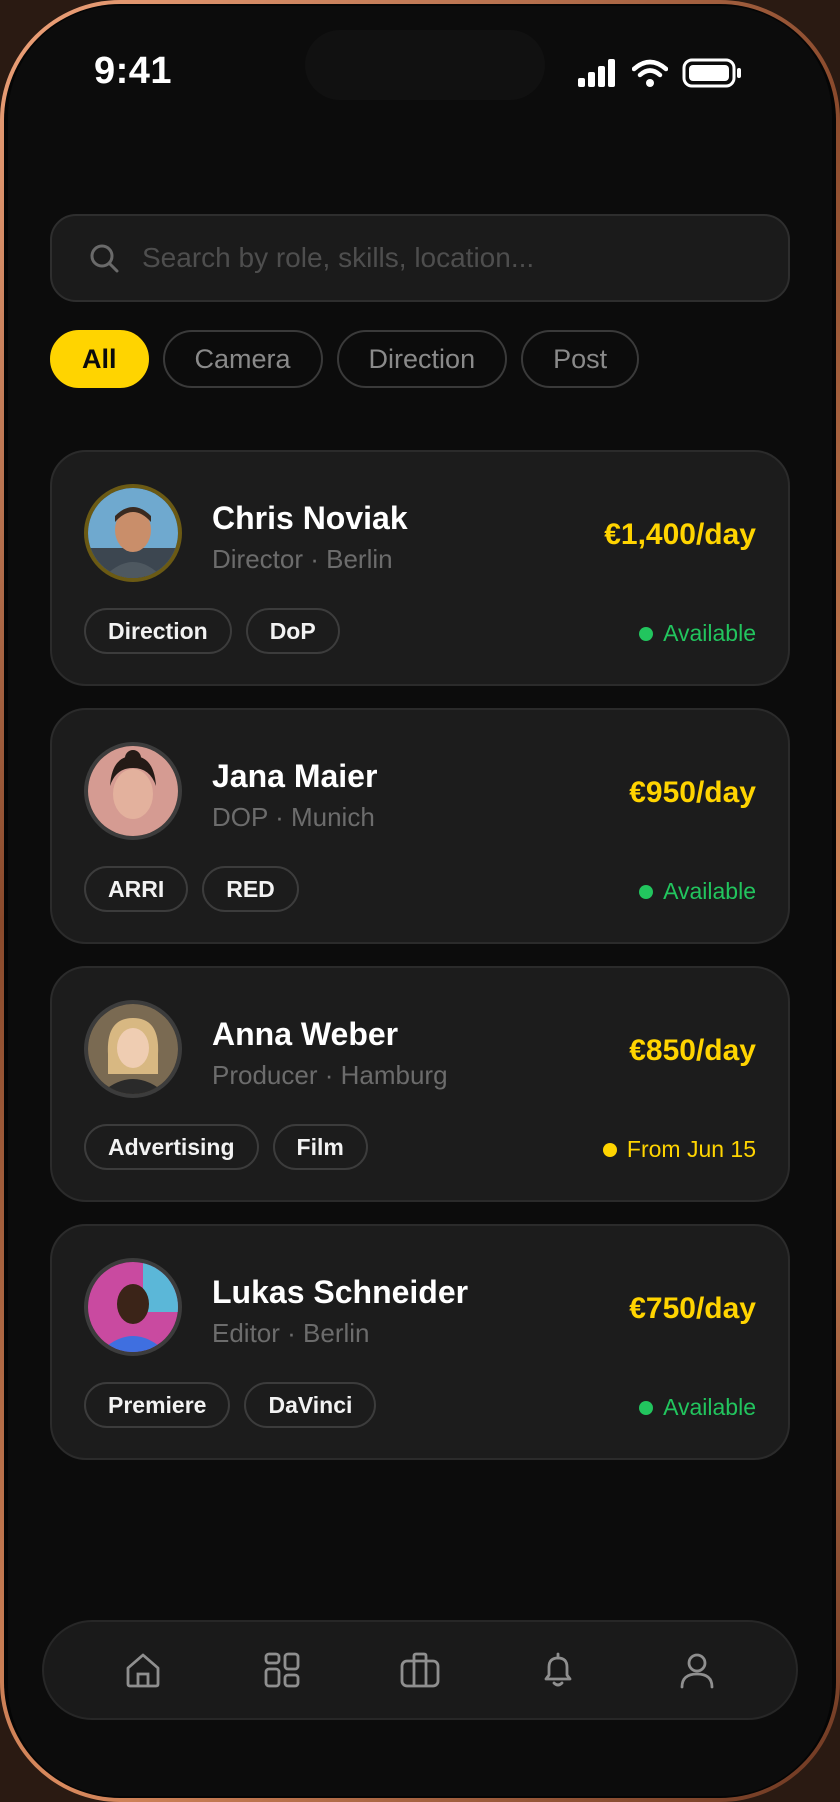 This screenshot has height=1802, width=840. What do you see at coordinates (650, 73) in the screenshot?
I see `wifi-icon` at bounding box center [650, 73].